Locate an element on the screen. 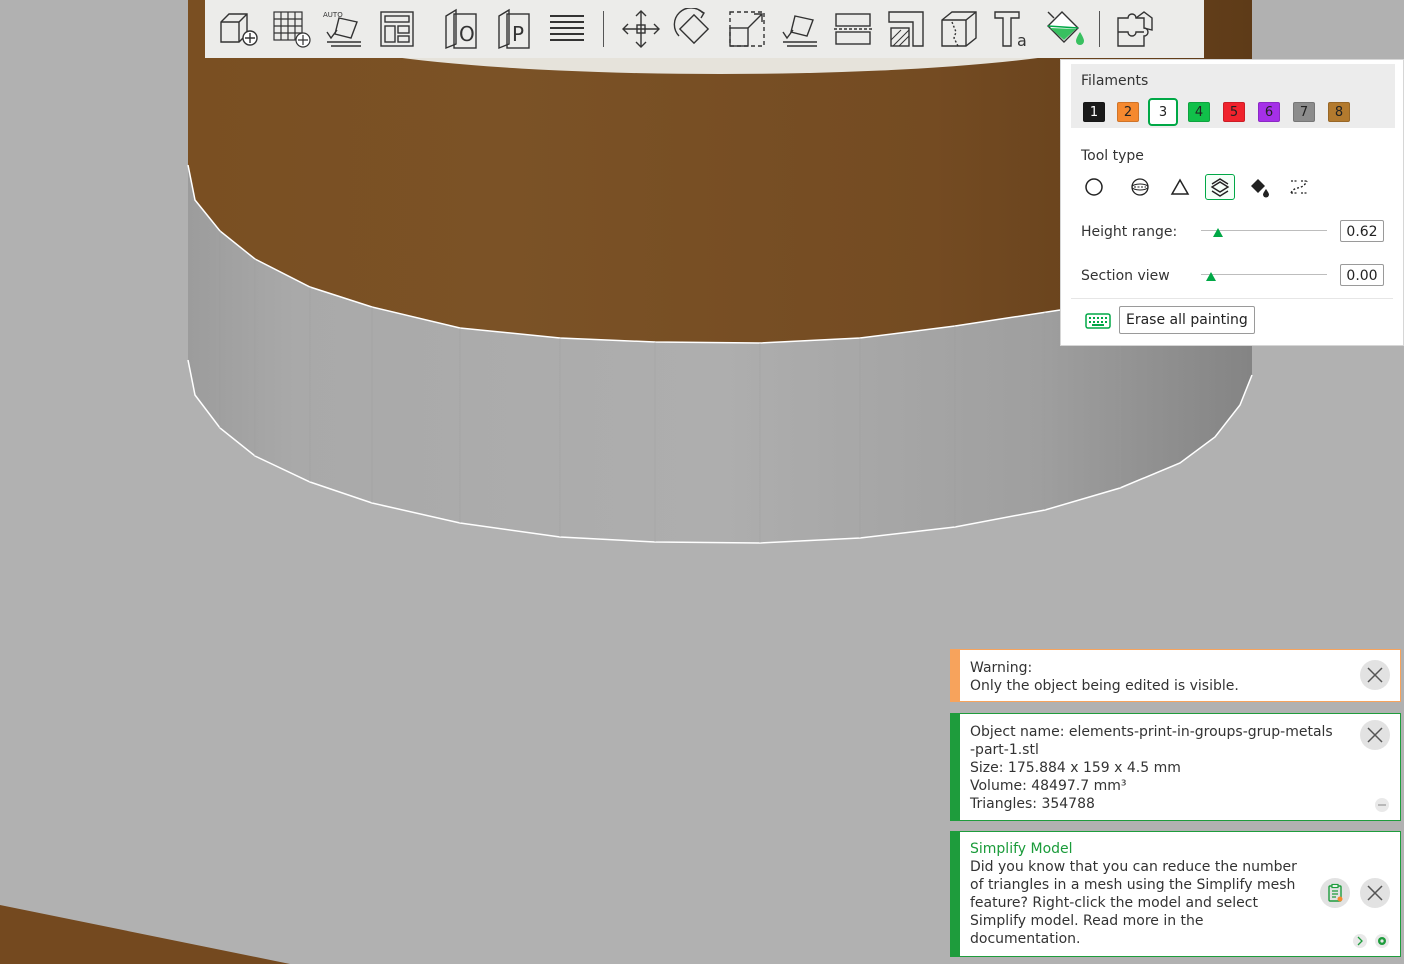 The width and height of the screenshot is (1404, 964). add-plate-button is located at coordinates (291, 29).